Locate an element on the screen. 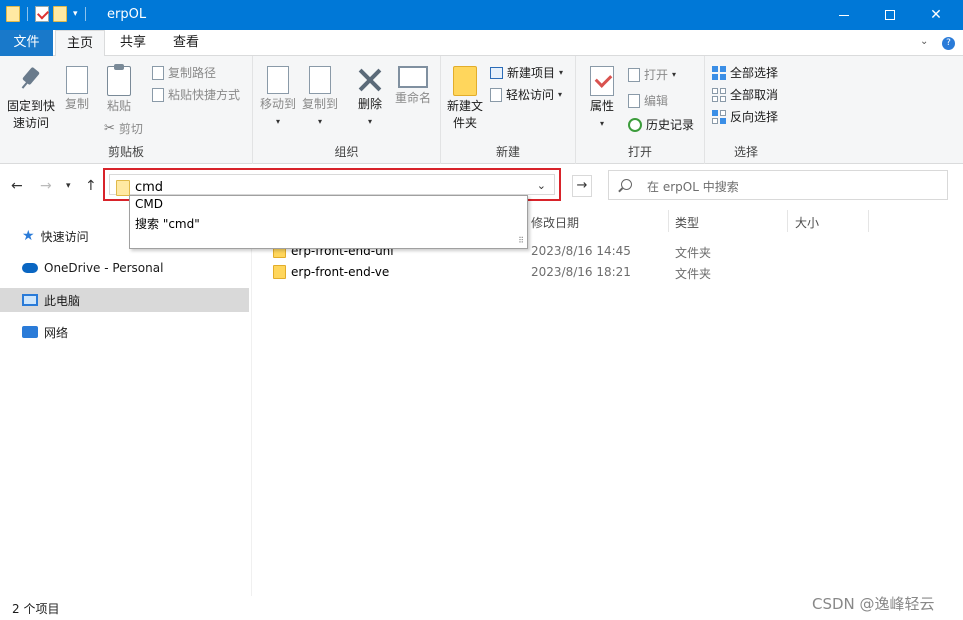  sidebar-item-this-pc: 此电脑 is located at coordinates (124, 300).